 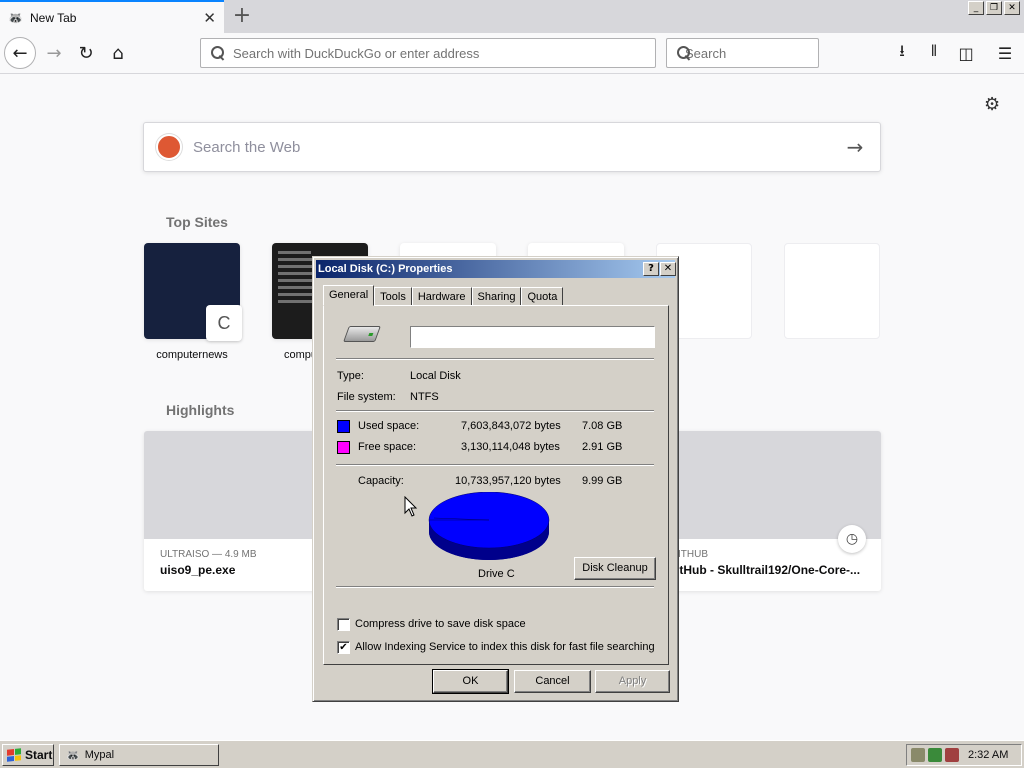 I want to click on tab-tools: Tools, so click(x=393, y=296).